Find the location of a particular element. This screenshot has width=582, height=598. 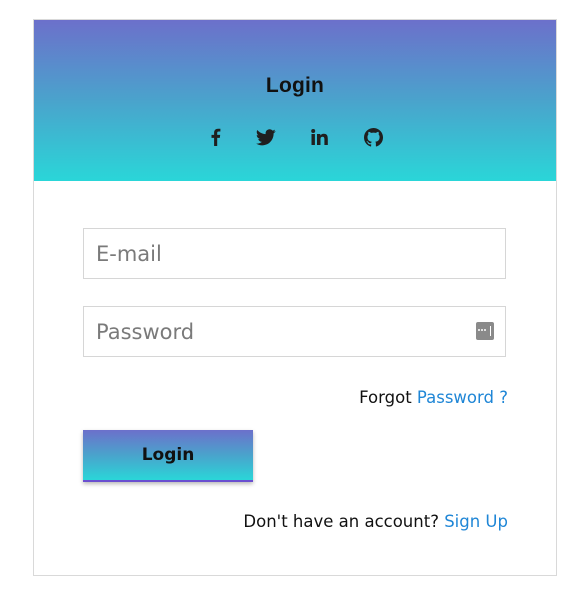

github-icon is located at coordinates (373, 137).